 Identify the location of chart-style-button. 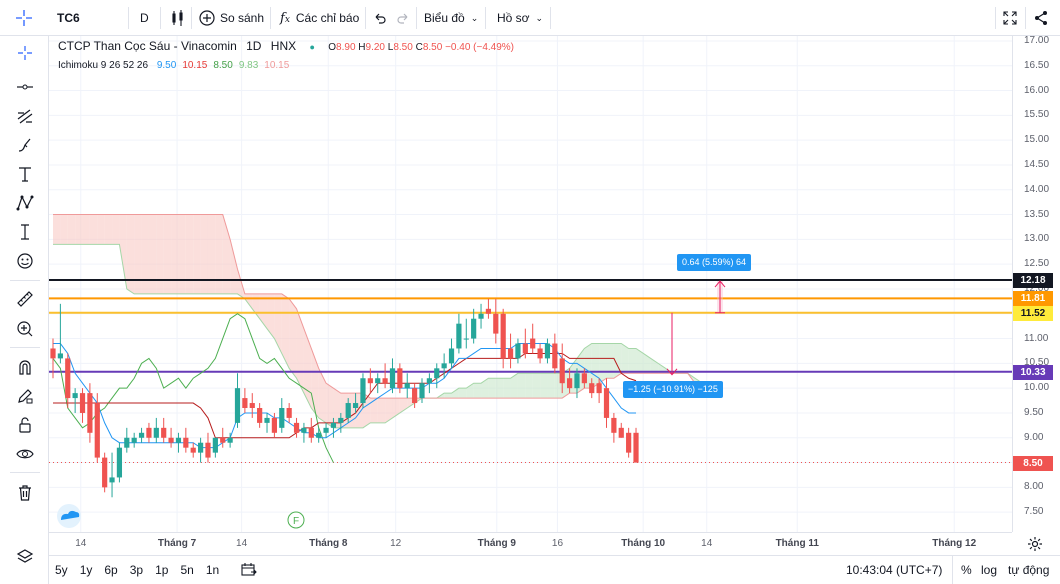
(178, 18).